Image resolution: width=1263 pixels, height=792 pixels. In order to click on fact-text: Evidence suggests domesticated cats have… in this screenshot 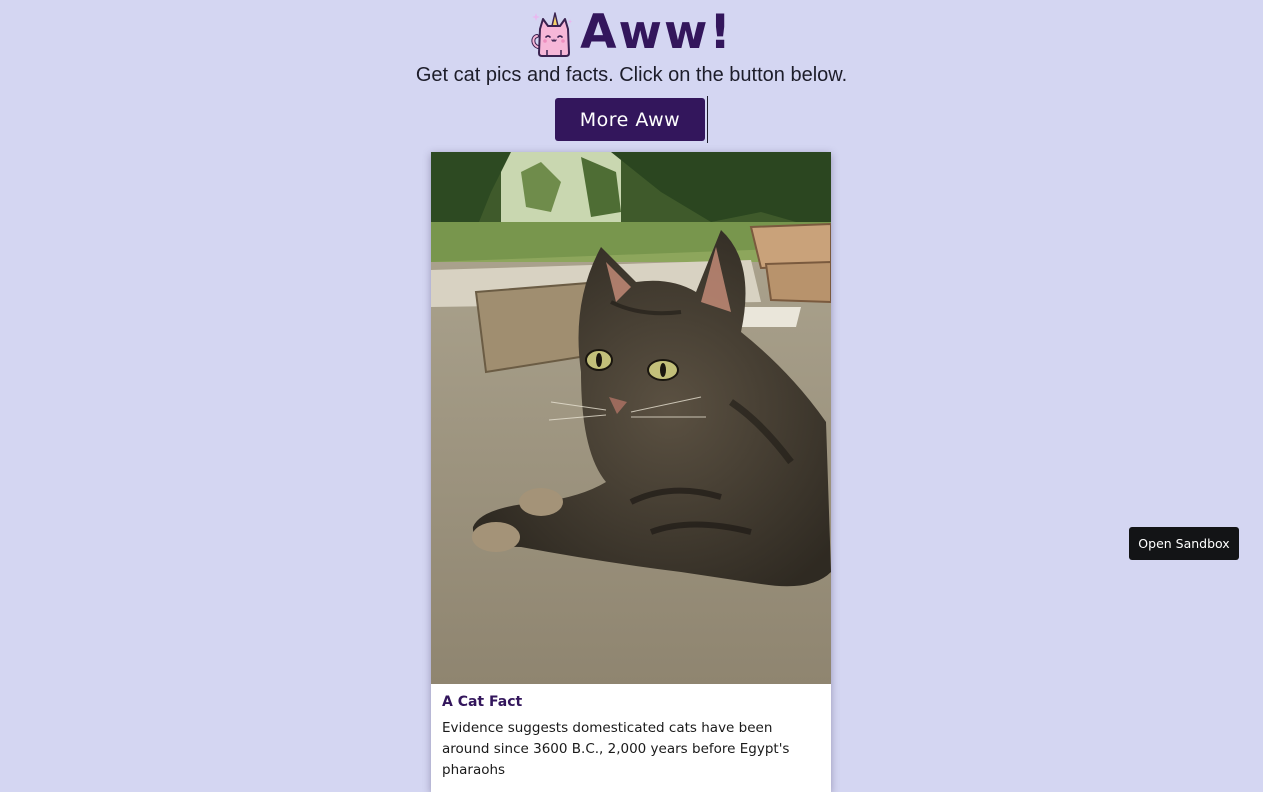, I will do `click(616, 749)`.